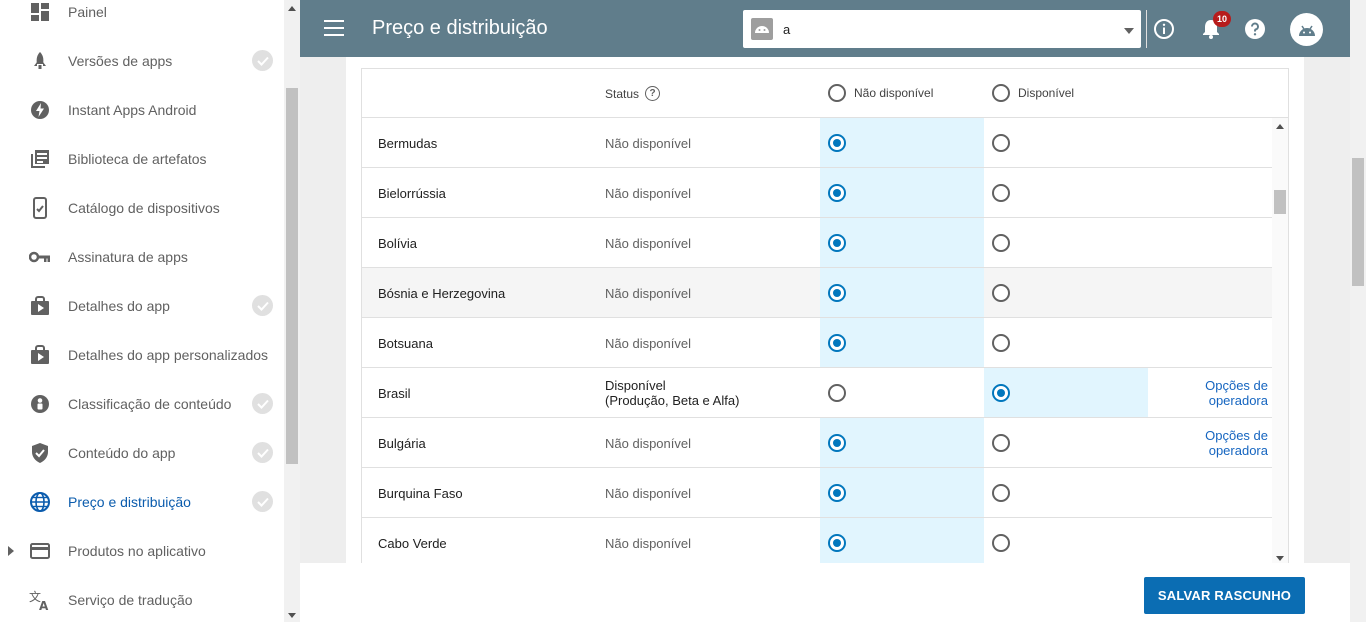 The image size is (1366, 622). What do you see at coordinates (1001, 93) in the screenshot?
I see `select-all-available-radio` at bounding box center [1001, 93].